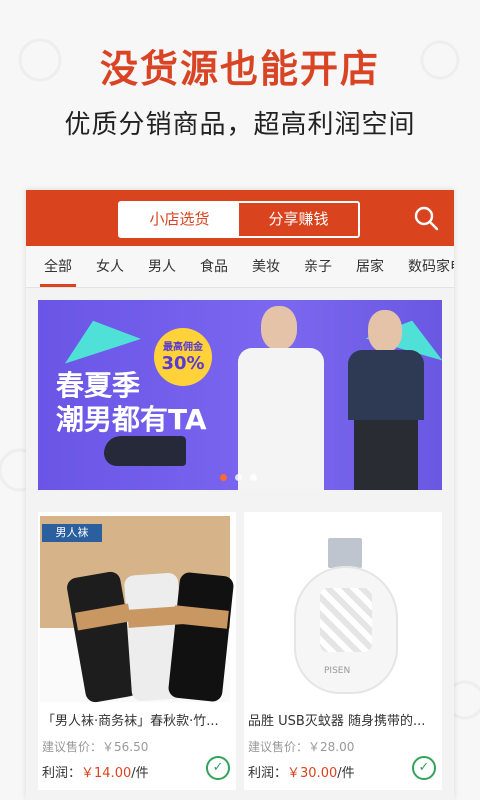 The width and height of the screenshot is (480, 800). What do you see at coordinates (426, 218) in the screenshot?
I see `search-icon` at bounding box center [426, 218].